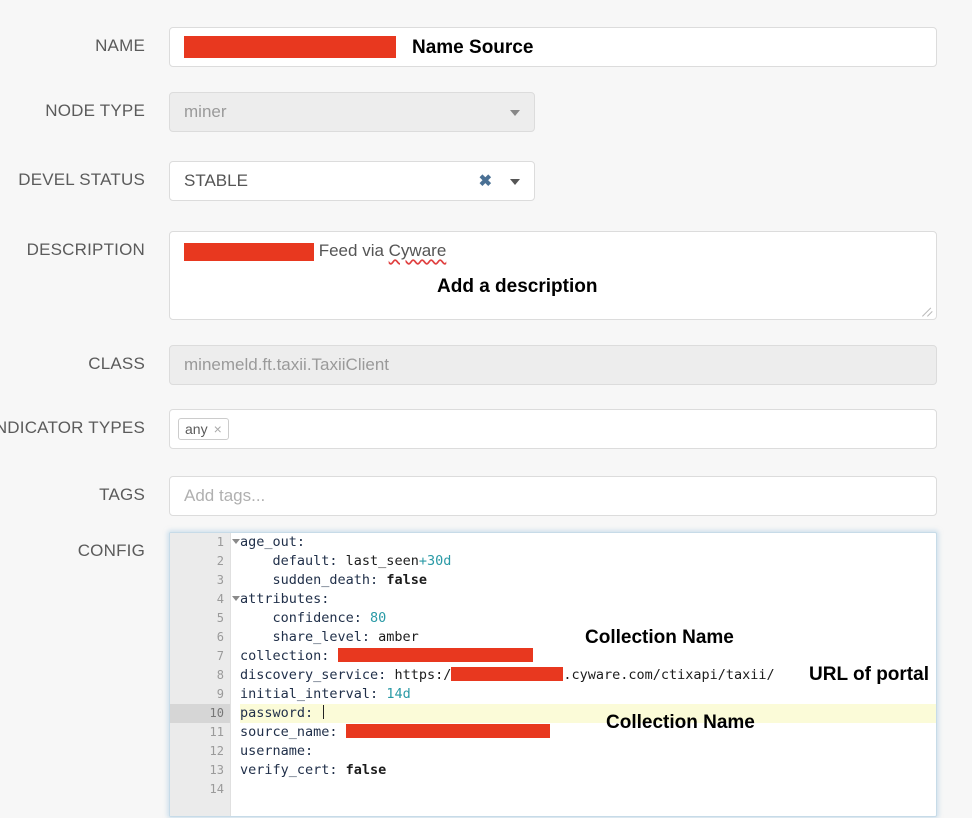 The image size is (972, 818). I want to click on annotation-url-of-portal: URL of portal, so click(869, 674).